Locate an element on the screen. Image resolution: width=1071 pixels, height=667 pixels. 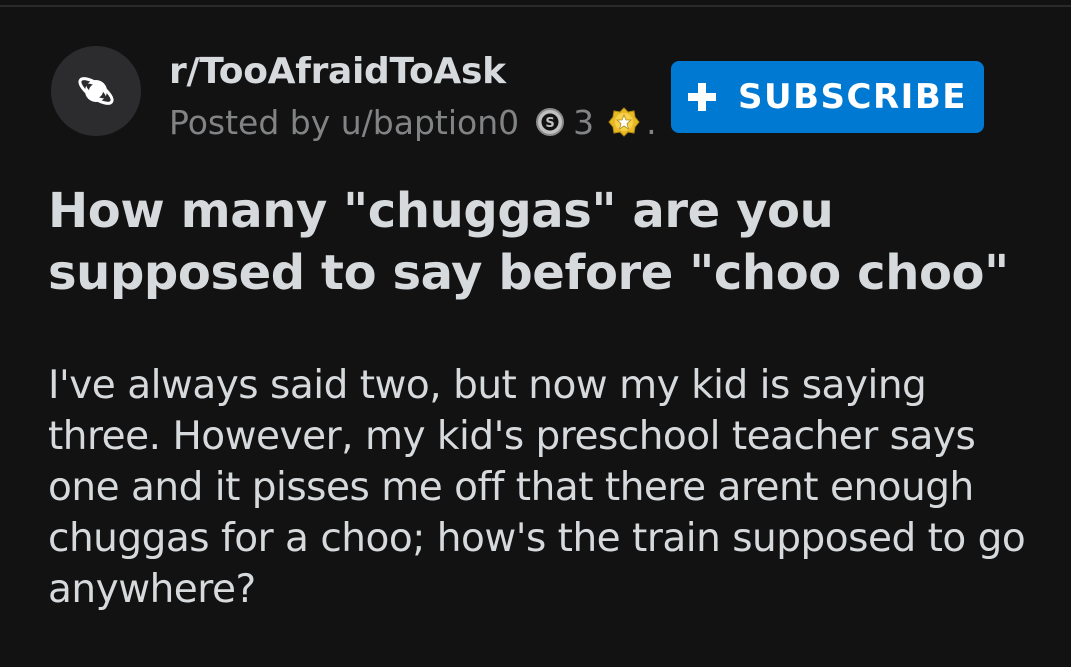
subscribe-button: SUBSCRIBE is located at coordinates (827, 97).